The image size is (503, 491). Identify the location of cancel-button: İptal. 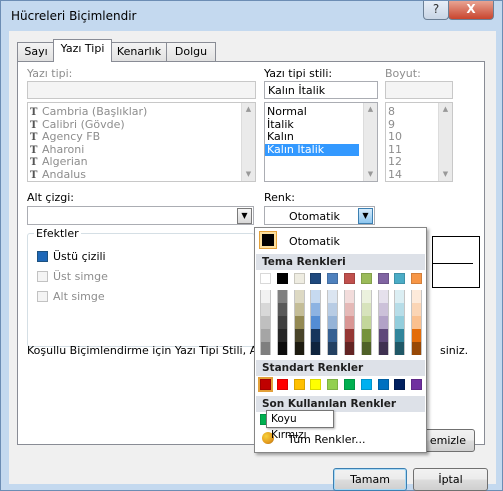
(450, 479).